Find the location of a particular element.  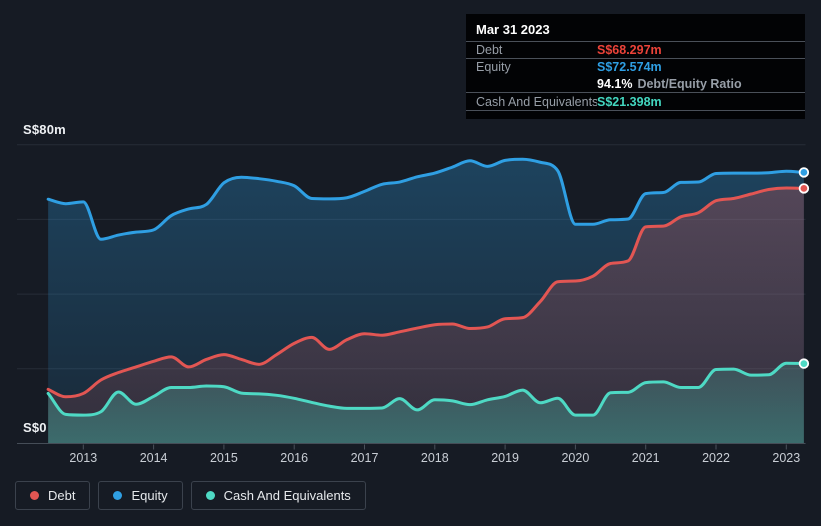

legend-item-label: Cash And Equivalents is located at coordinates (287, 495).